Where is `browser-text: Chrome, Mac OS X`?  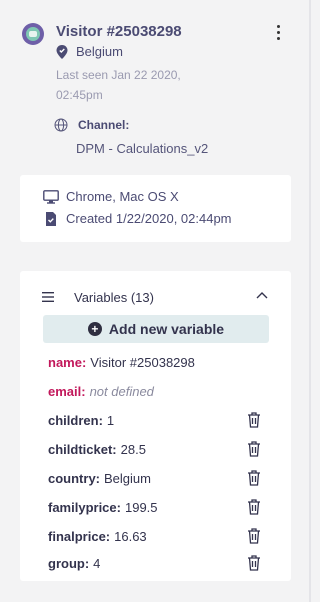
browser-text: Chrome, Mac OS X is located at coordinates (122, 196).